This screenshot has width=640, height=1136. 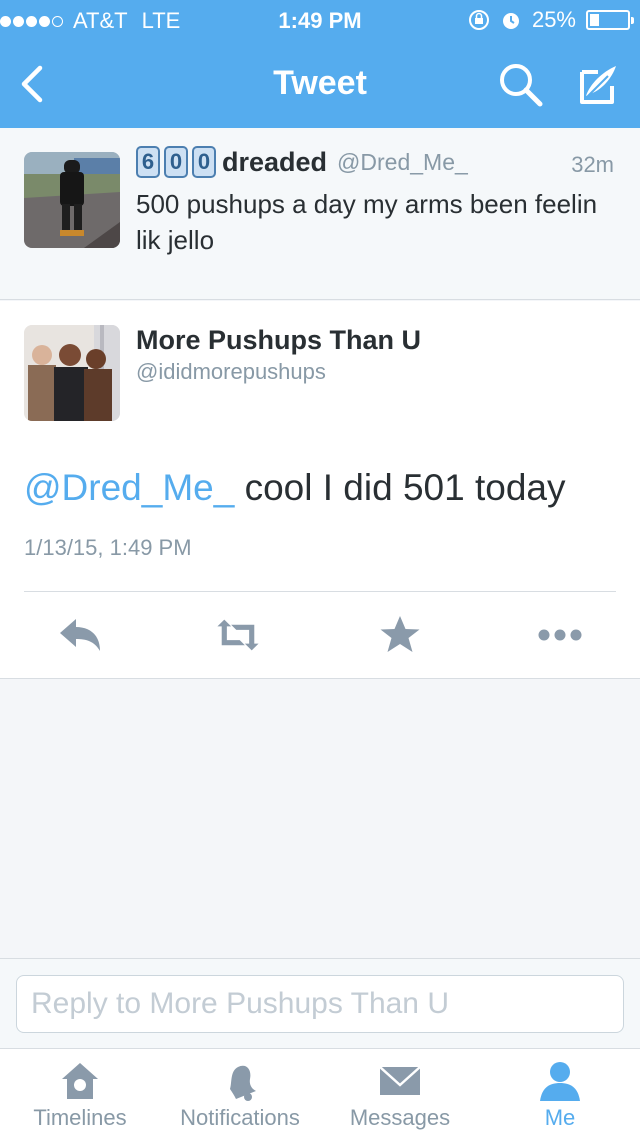 What do you see at coordinates (274, 162) in the screenshot?
I see `author-name: dreaded` at bounding box center [274, 162].